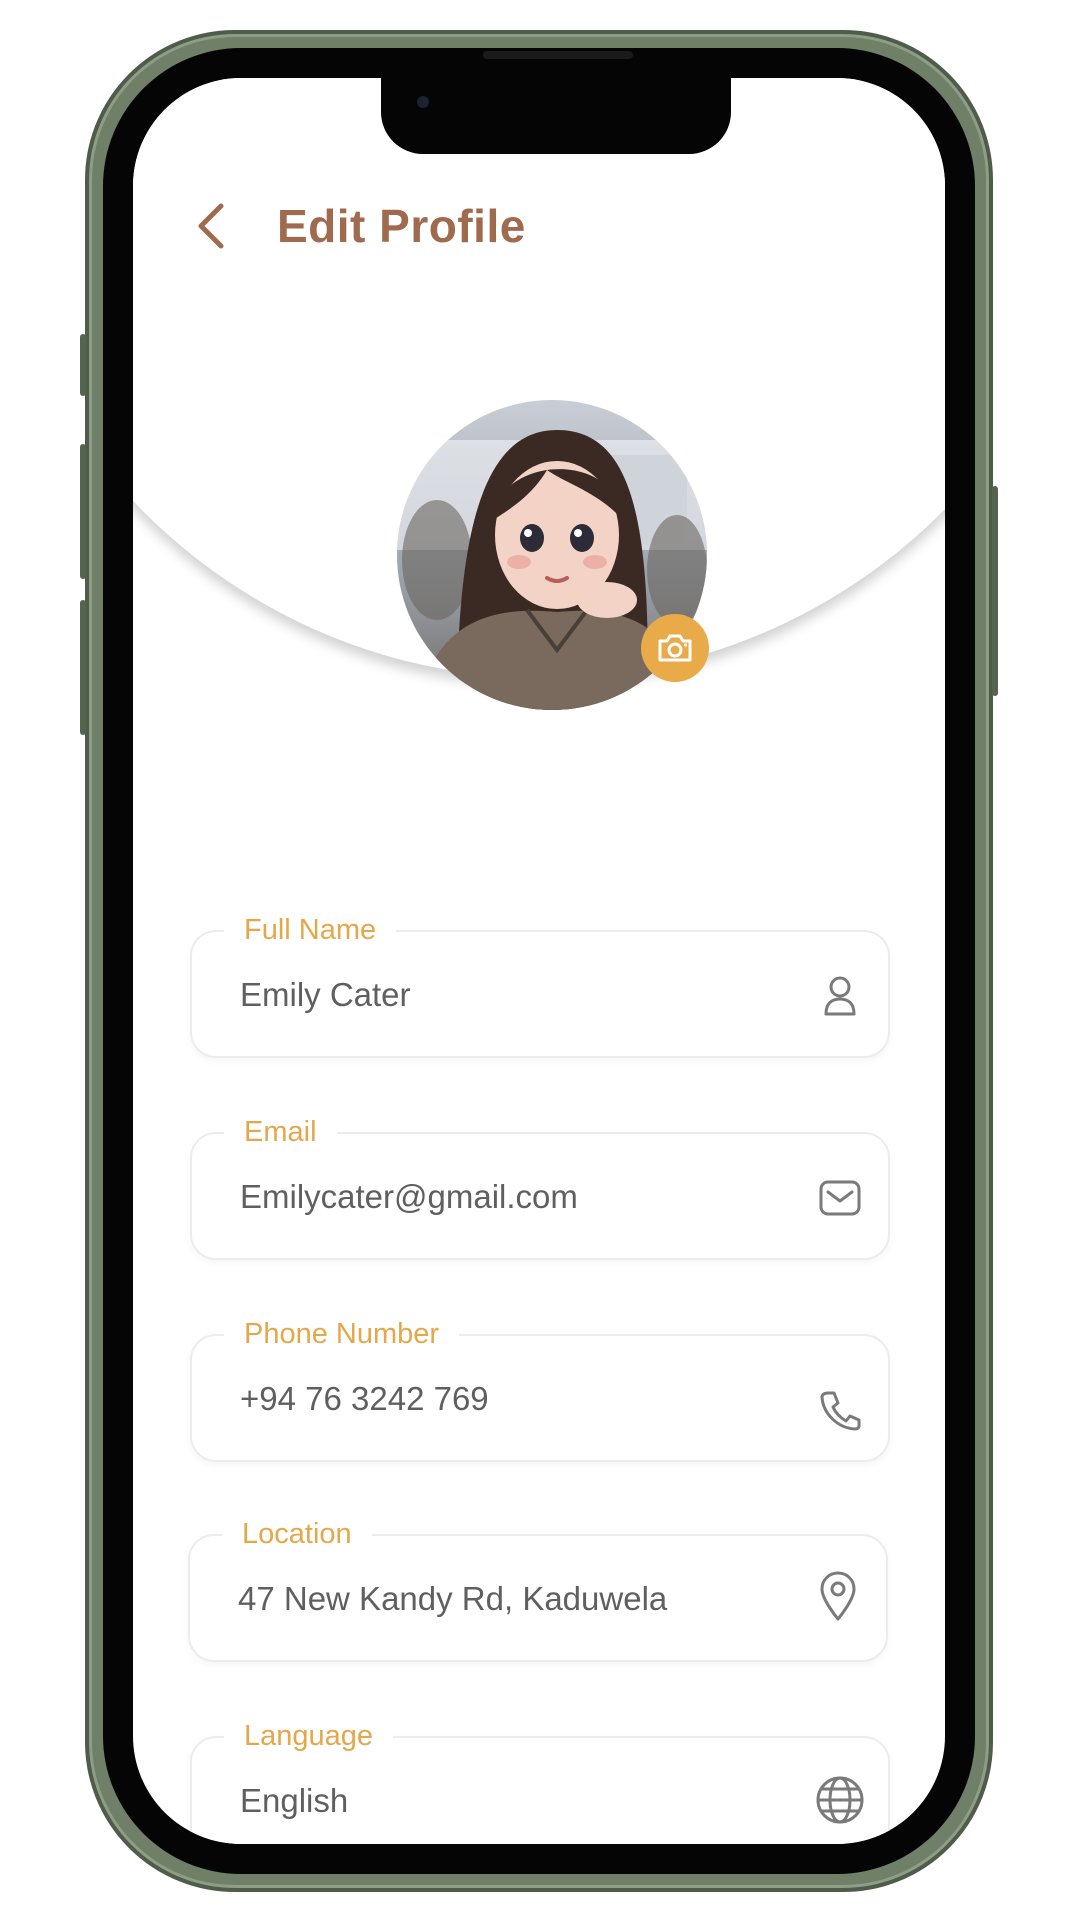 The width and height of the screenshot is (1080, 1920). Describe the element at coordinates (342, 1334) in the screenshot. I see `phone-label: Phone Number` at that location.